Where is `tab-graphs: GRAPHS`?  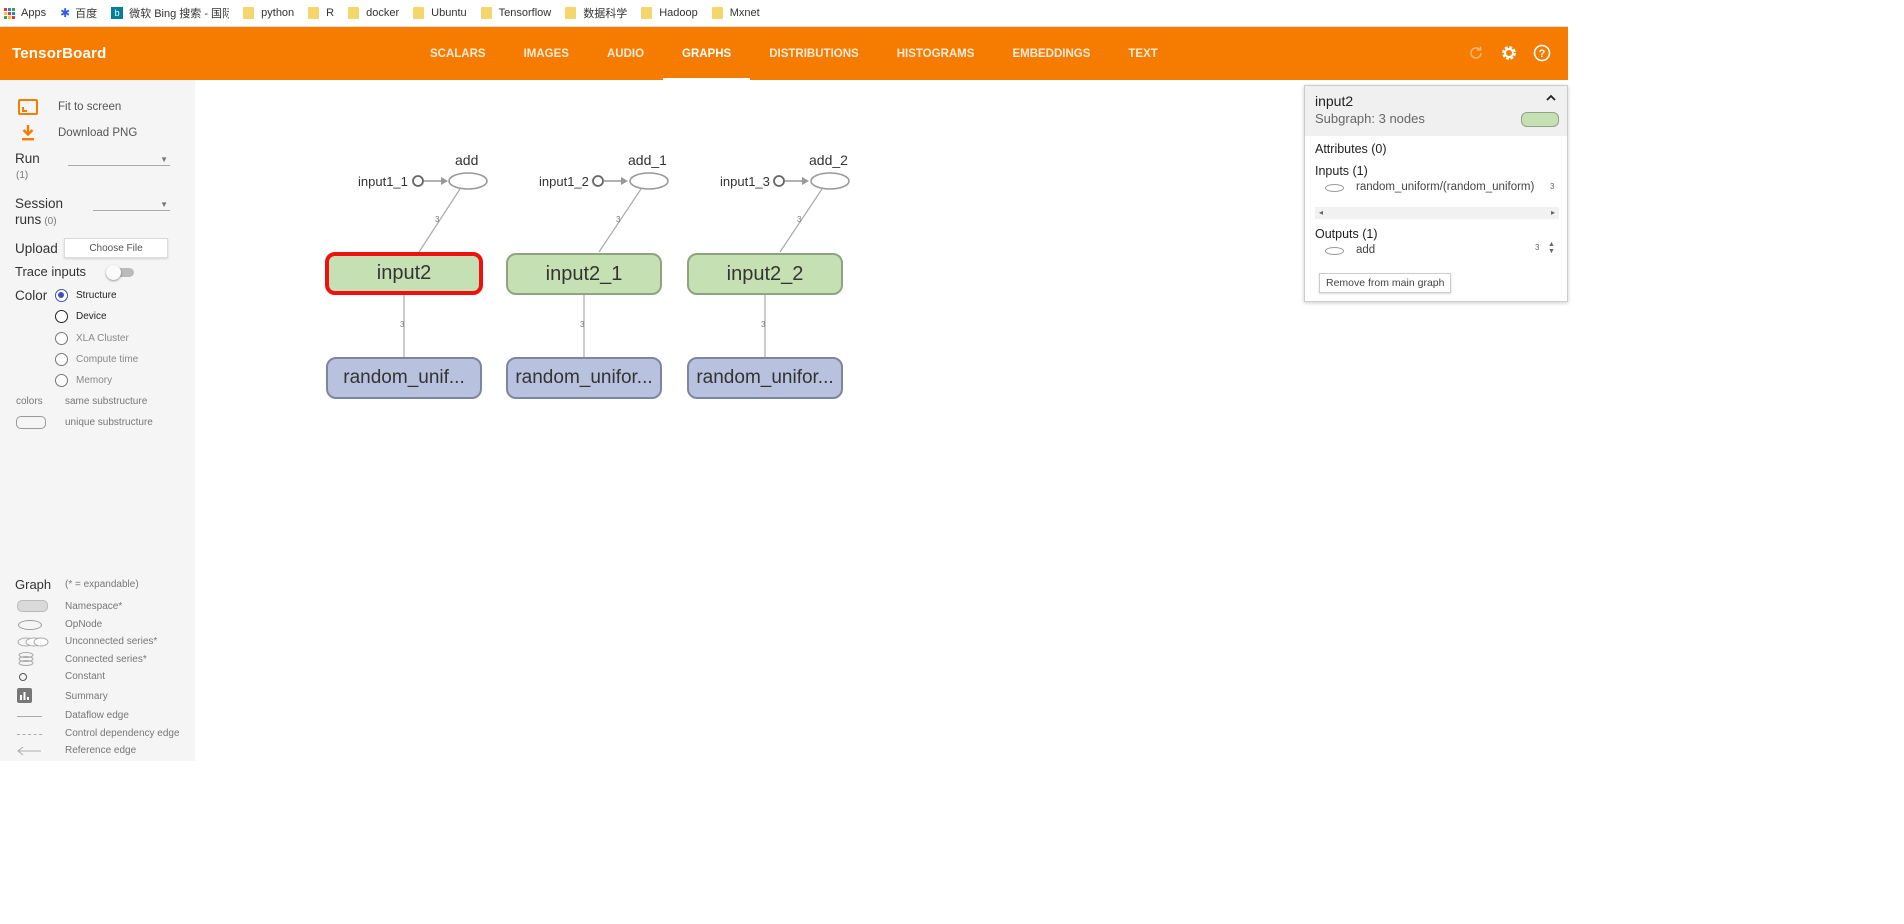
tab-graphs: GRAPHS is located at coordinates (707, 53).